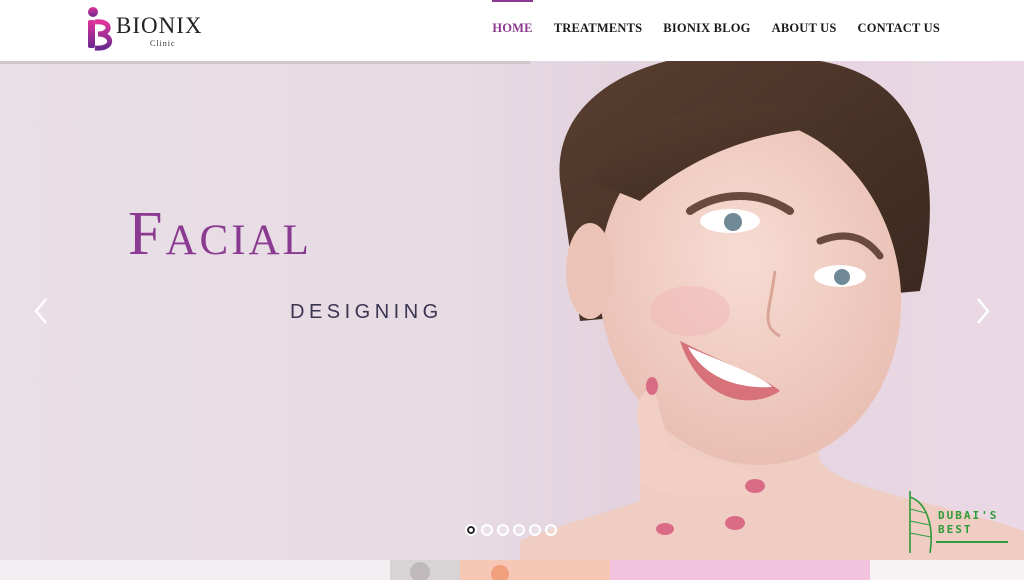  What do you see at coordinates (920, 522) in the screenshot?
I see `burj-al-arab-icon` at bounding box center [920, 522].